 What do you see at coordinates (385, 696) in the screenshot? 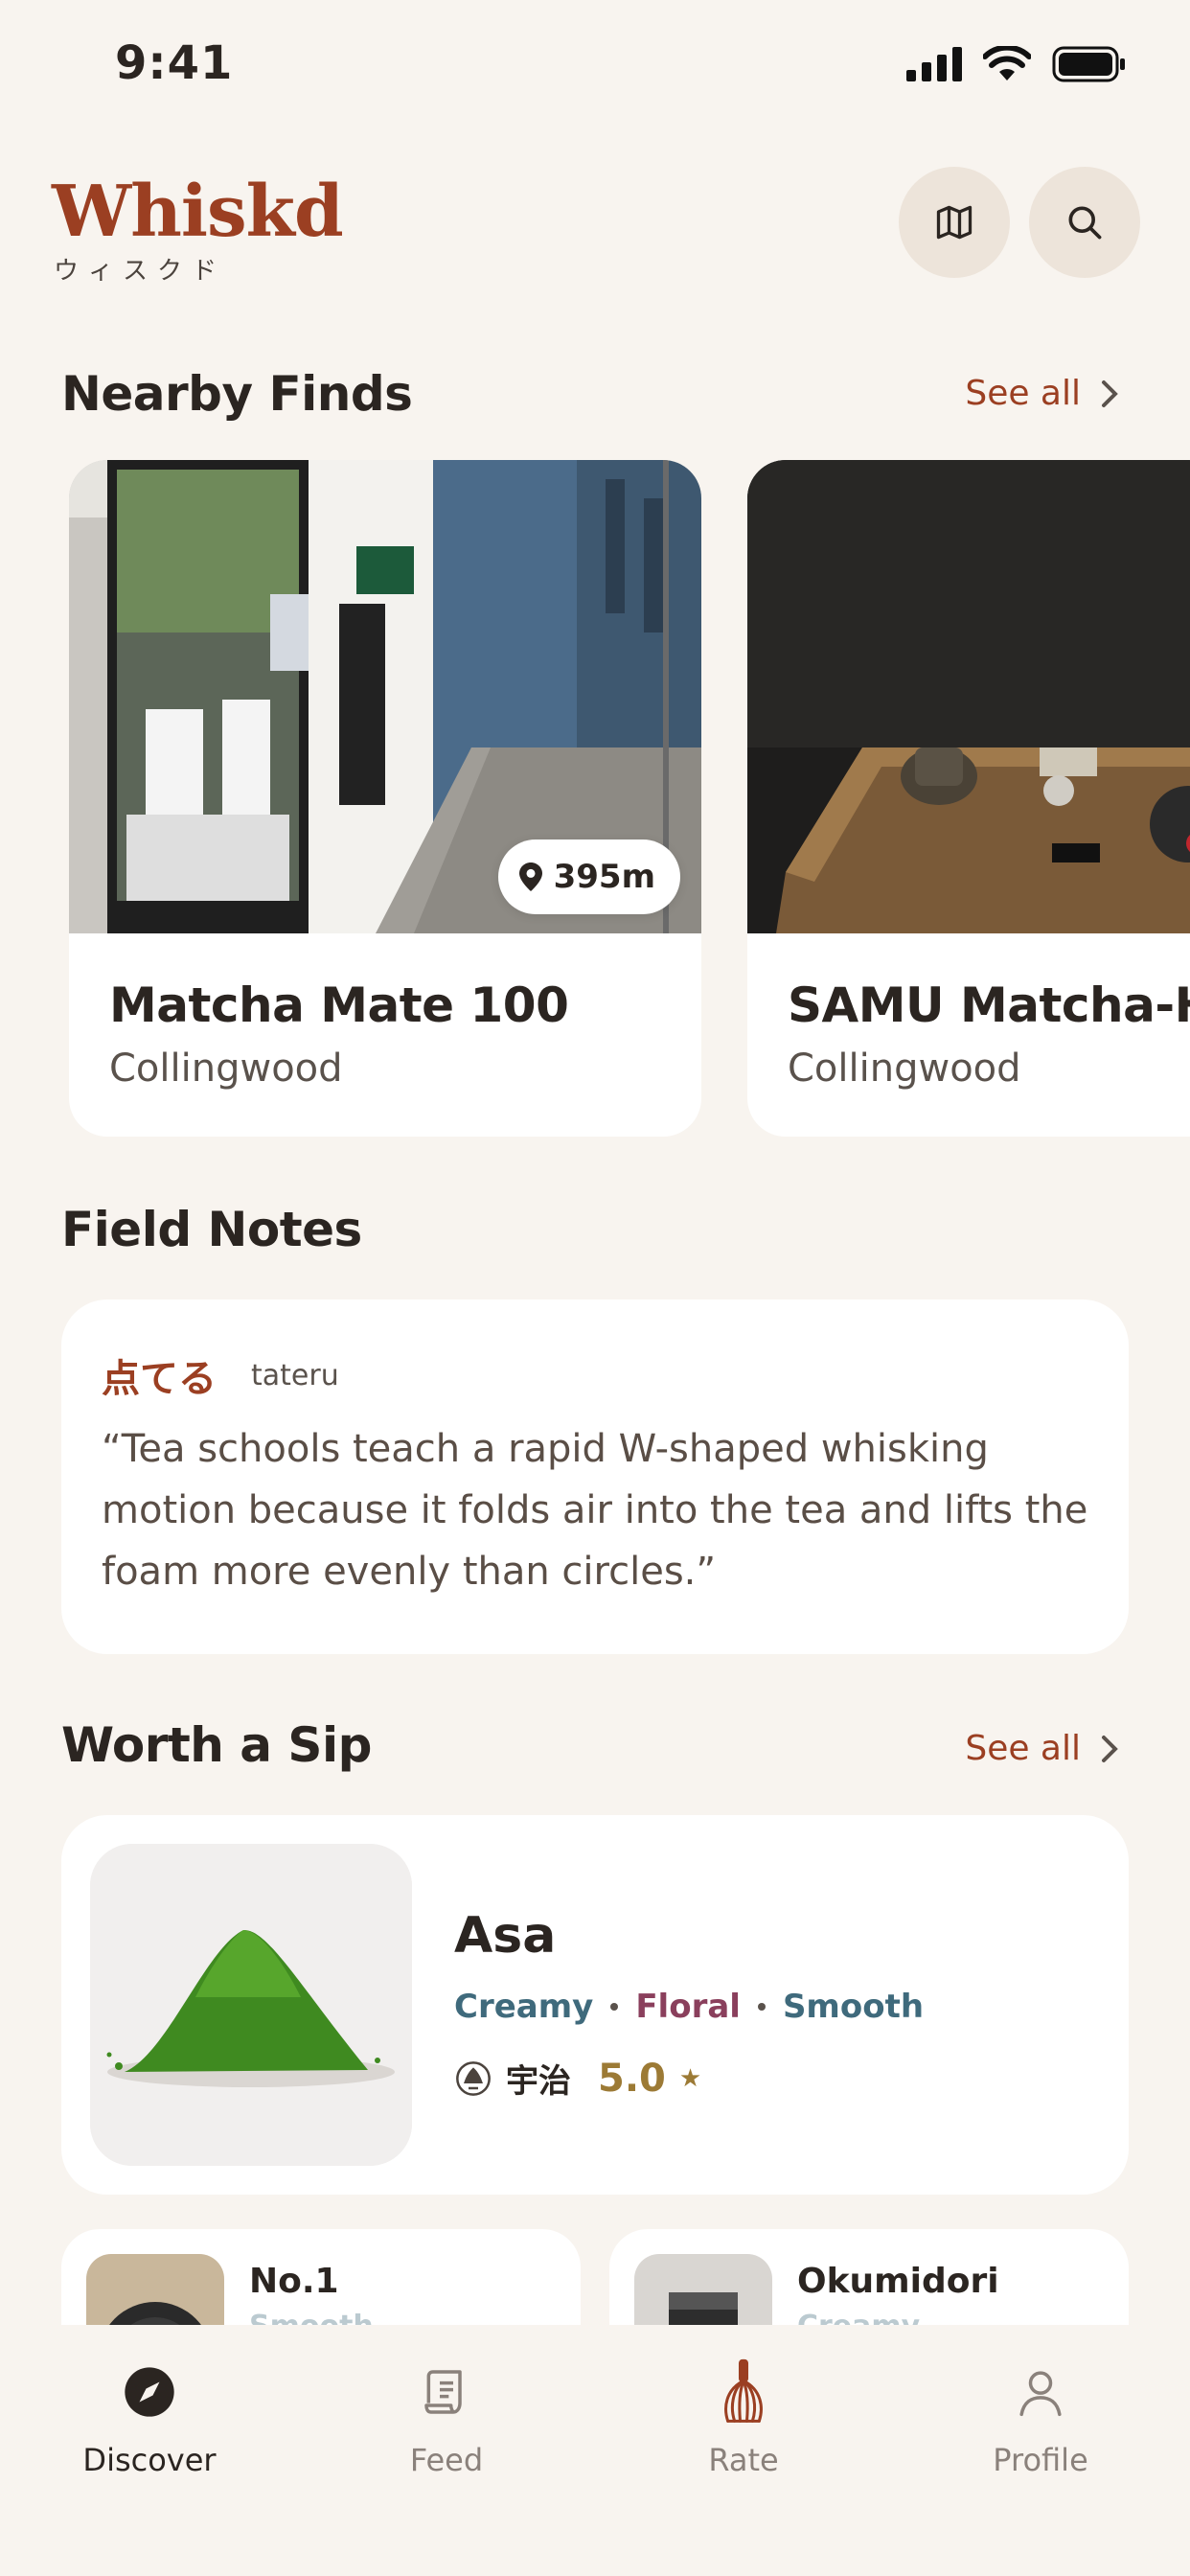
I see `store-photo: 395m` at bounding box center [385, 696].